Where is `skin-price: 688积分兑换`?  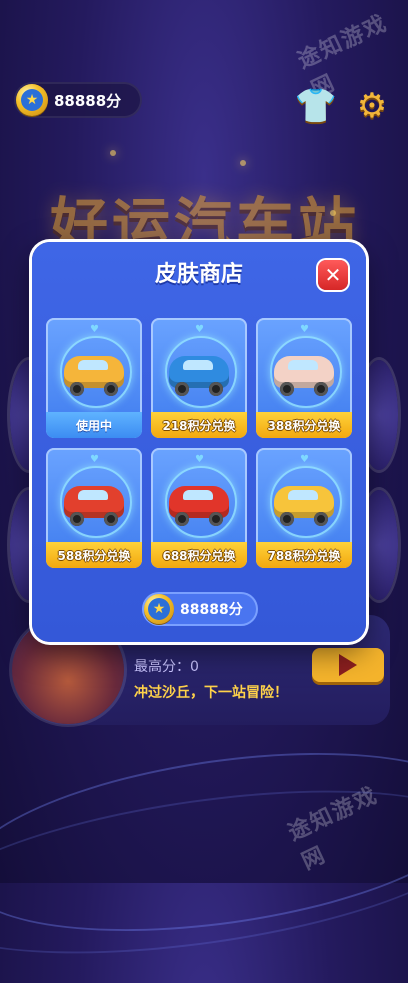
skin-price: 688积分兑换 is located at coordinates (199, 555).